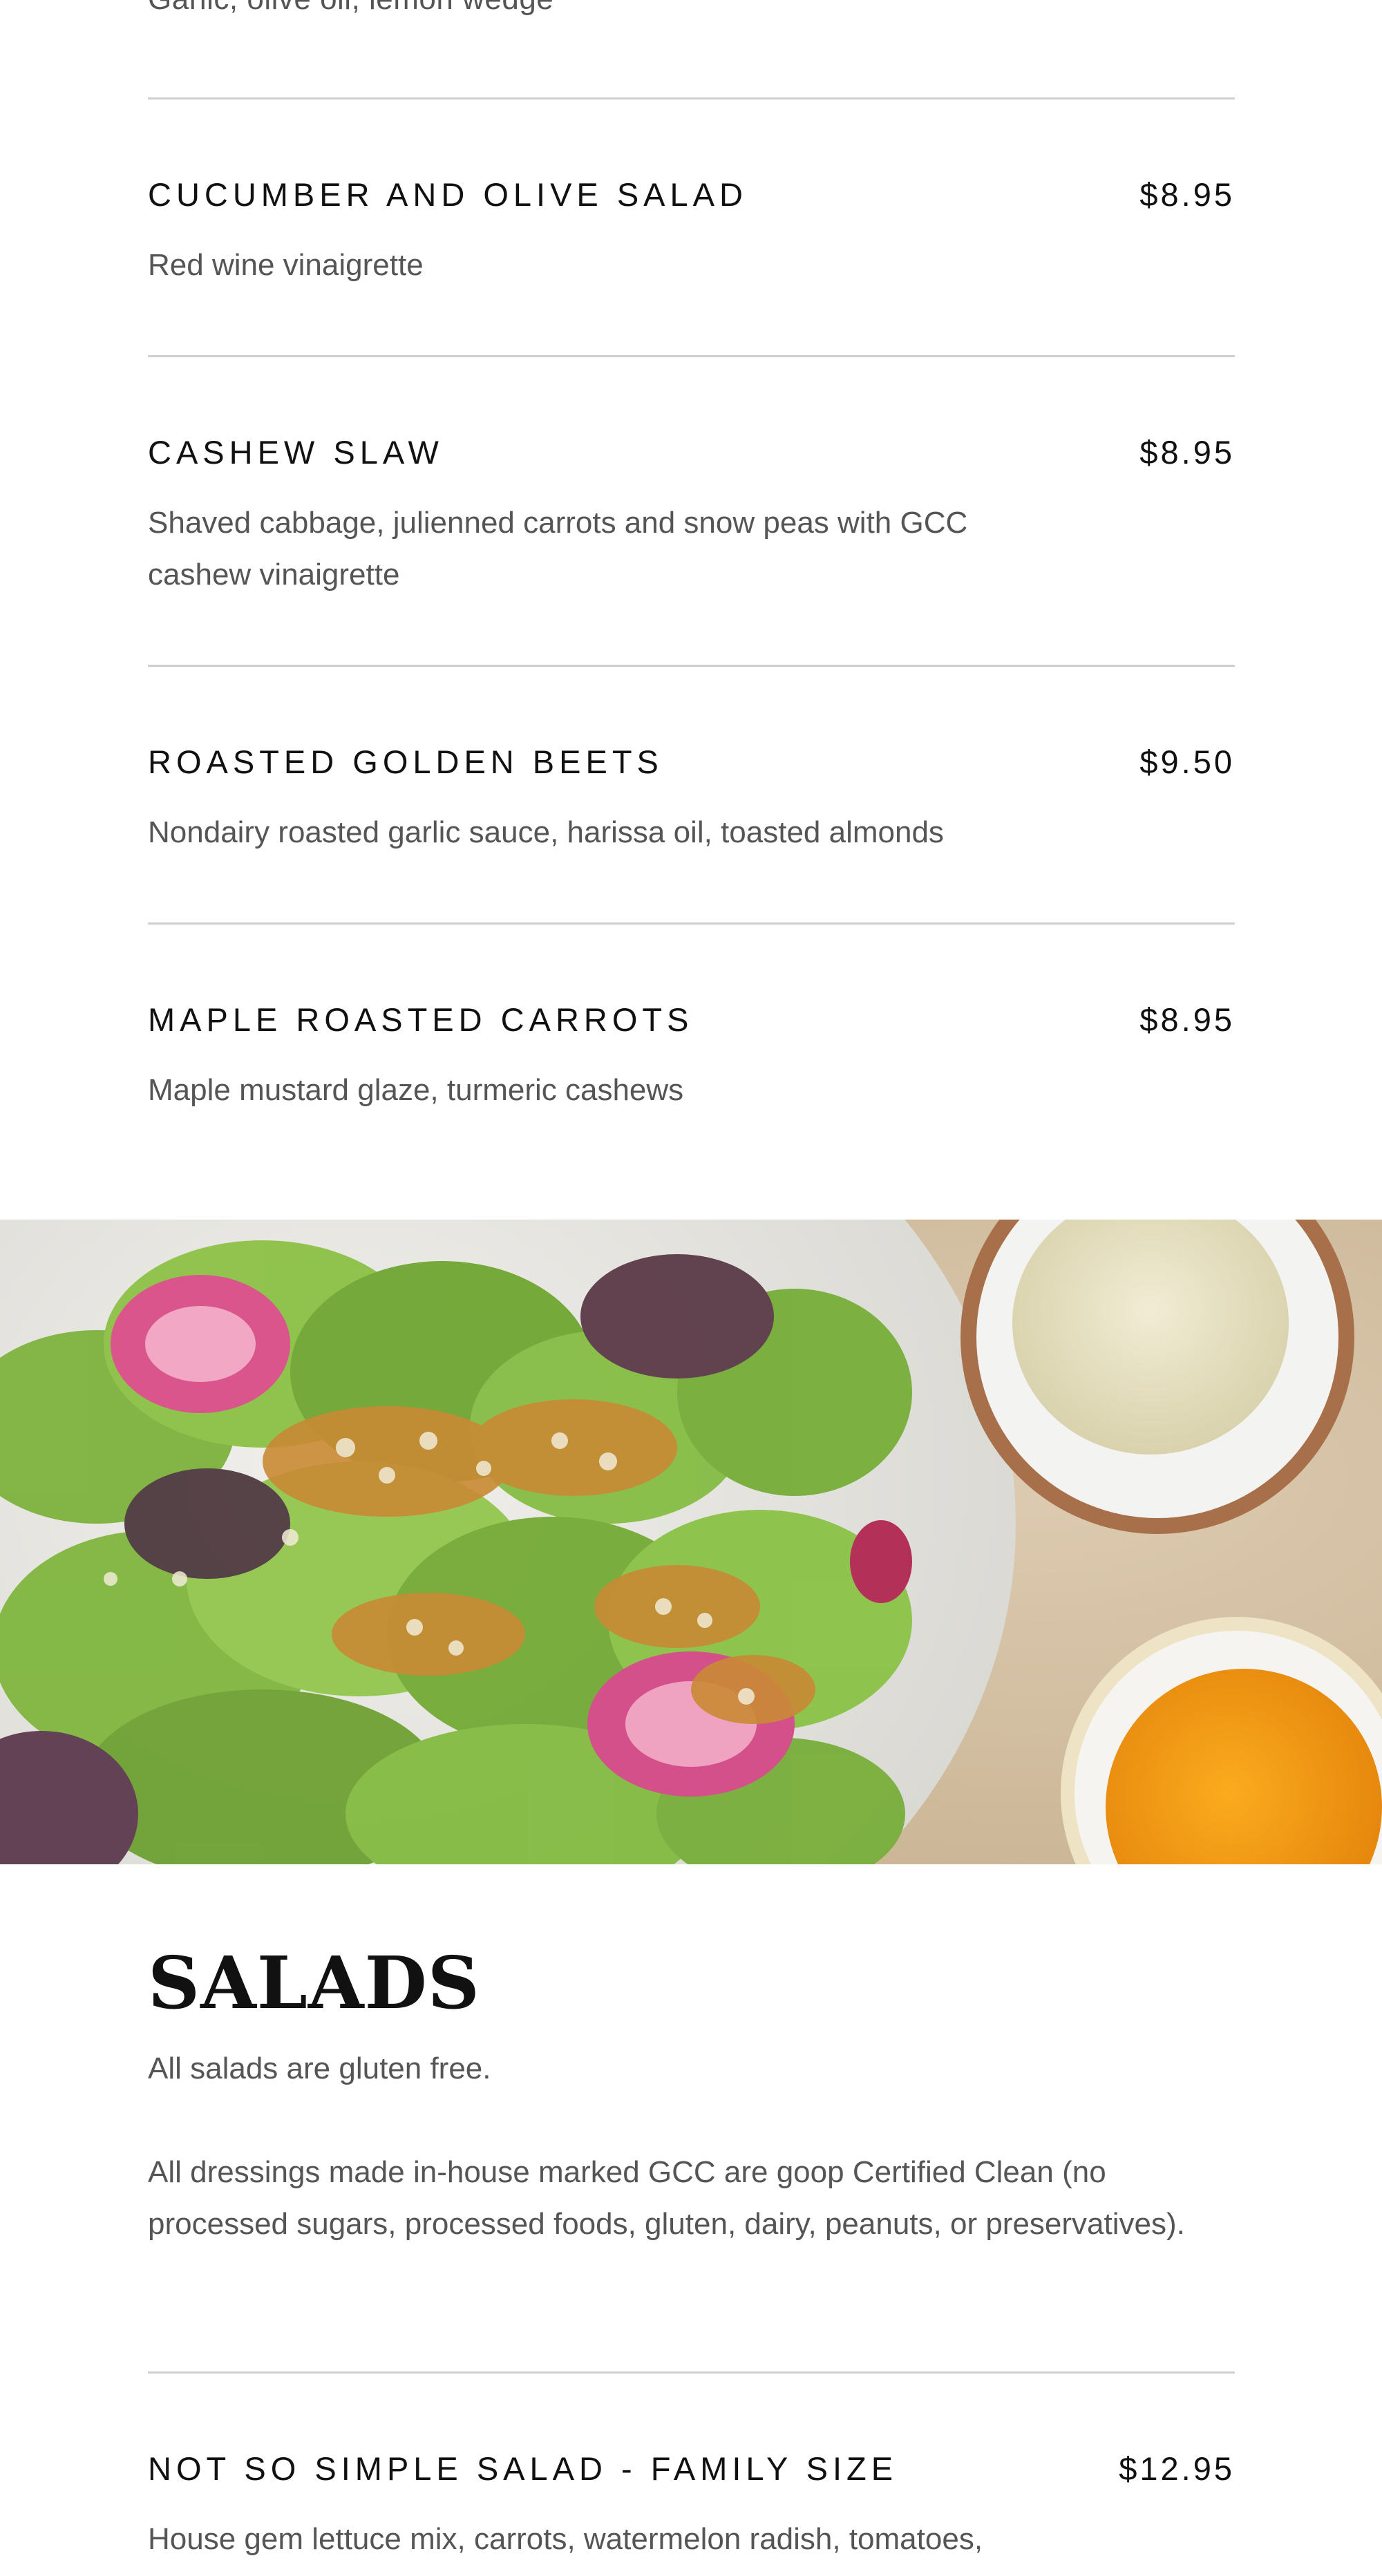 Image resolution: width=1382 pixels, height=2576 pixels. What do you see at coordinates (296, 452) in the screenshot?
I see `item-name: CASHEW SLAW` at bounding box center [296, 452].